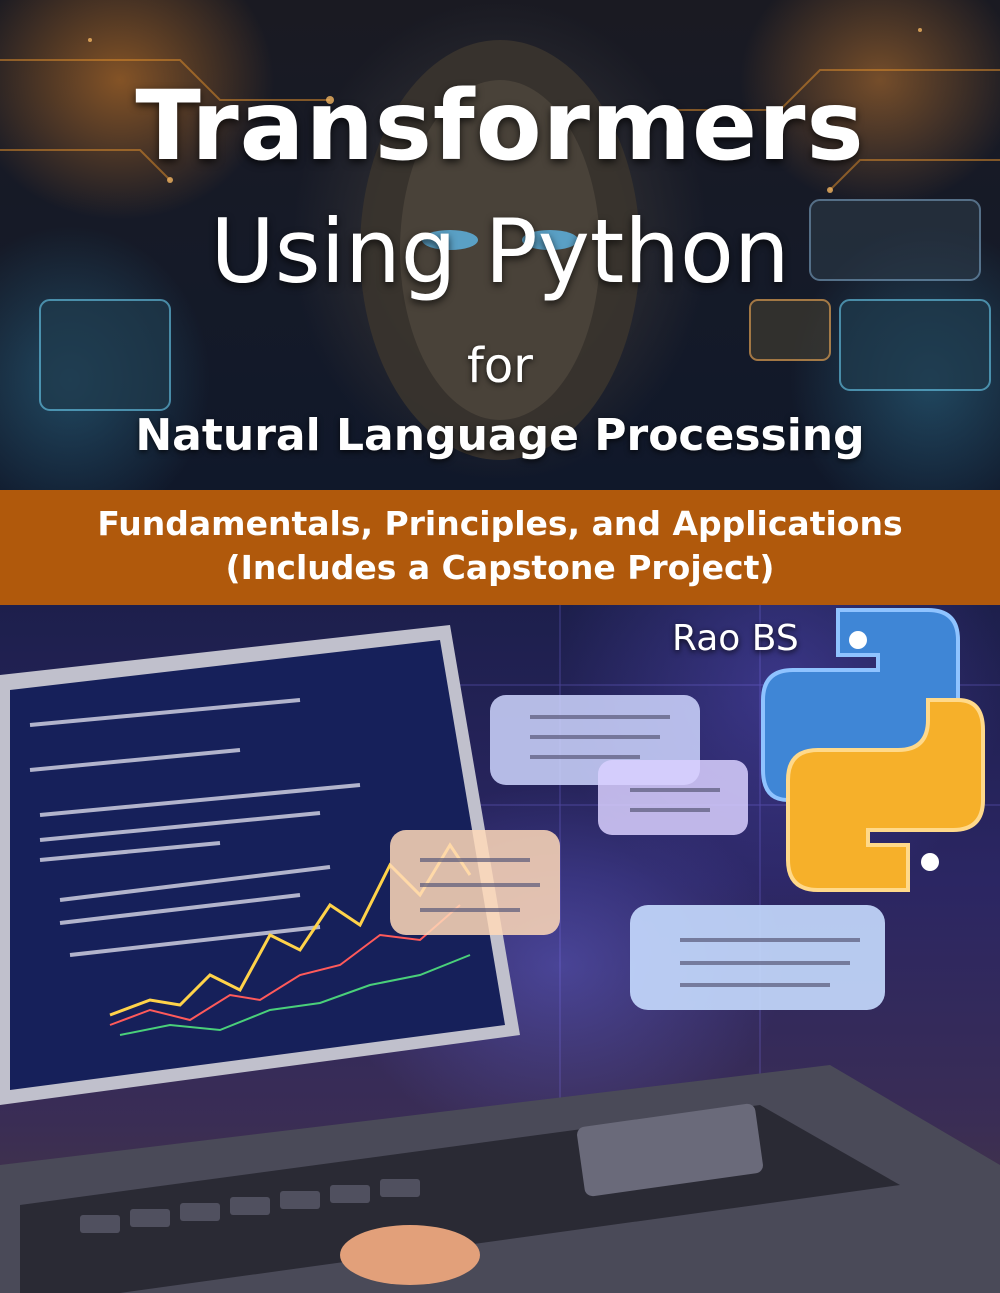  Describe the element at coordinates (500, 126) in the screenshot. I see `book-title: Transformers` at that location.